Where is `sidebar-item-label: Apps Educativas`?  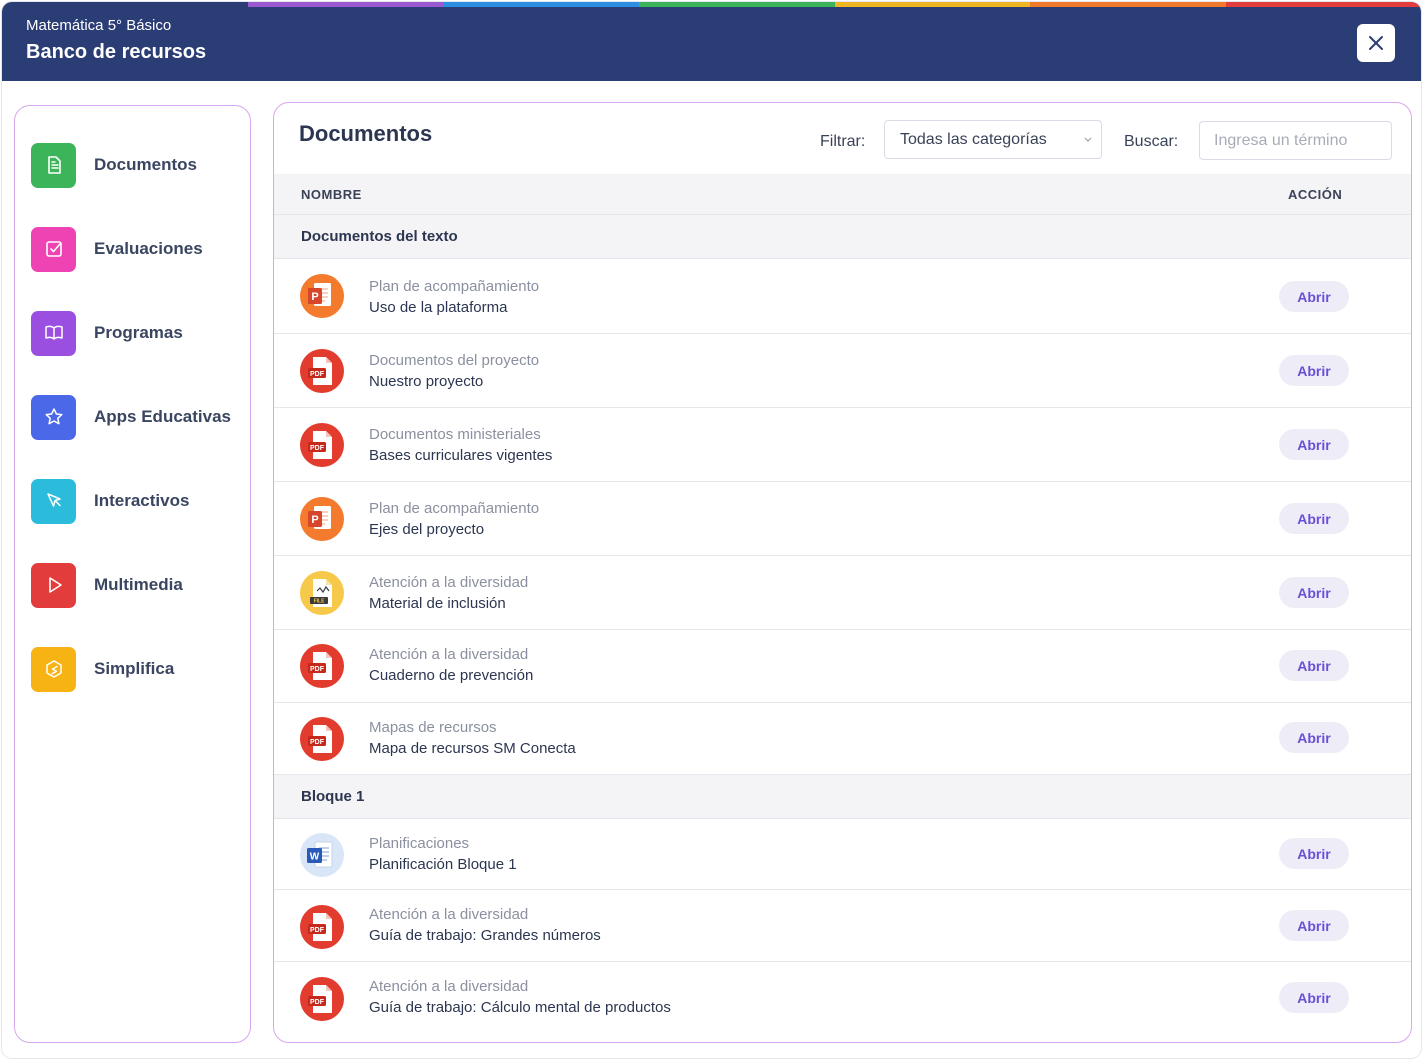
sidebar-item-label: Apps Educativas is located at coordinates (162, 416).